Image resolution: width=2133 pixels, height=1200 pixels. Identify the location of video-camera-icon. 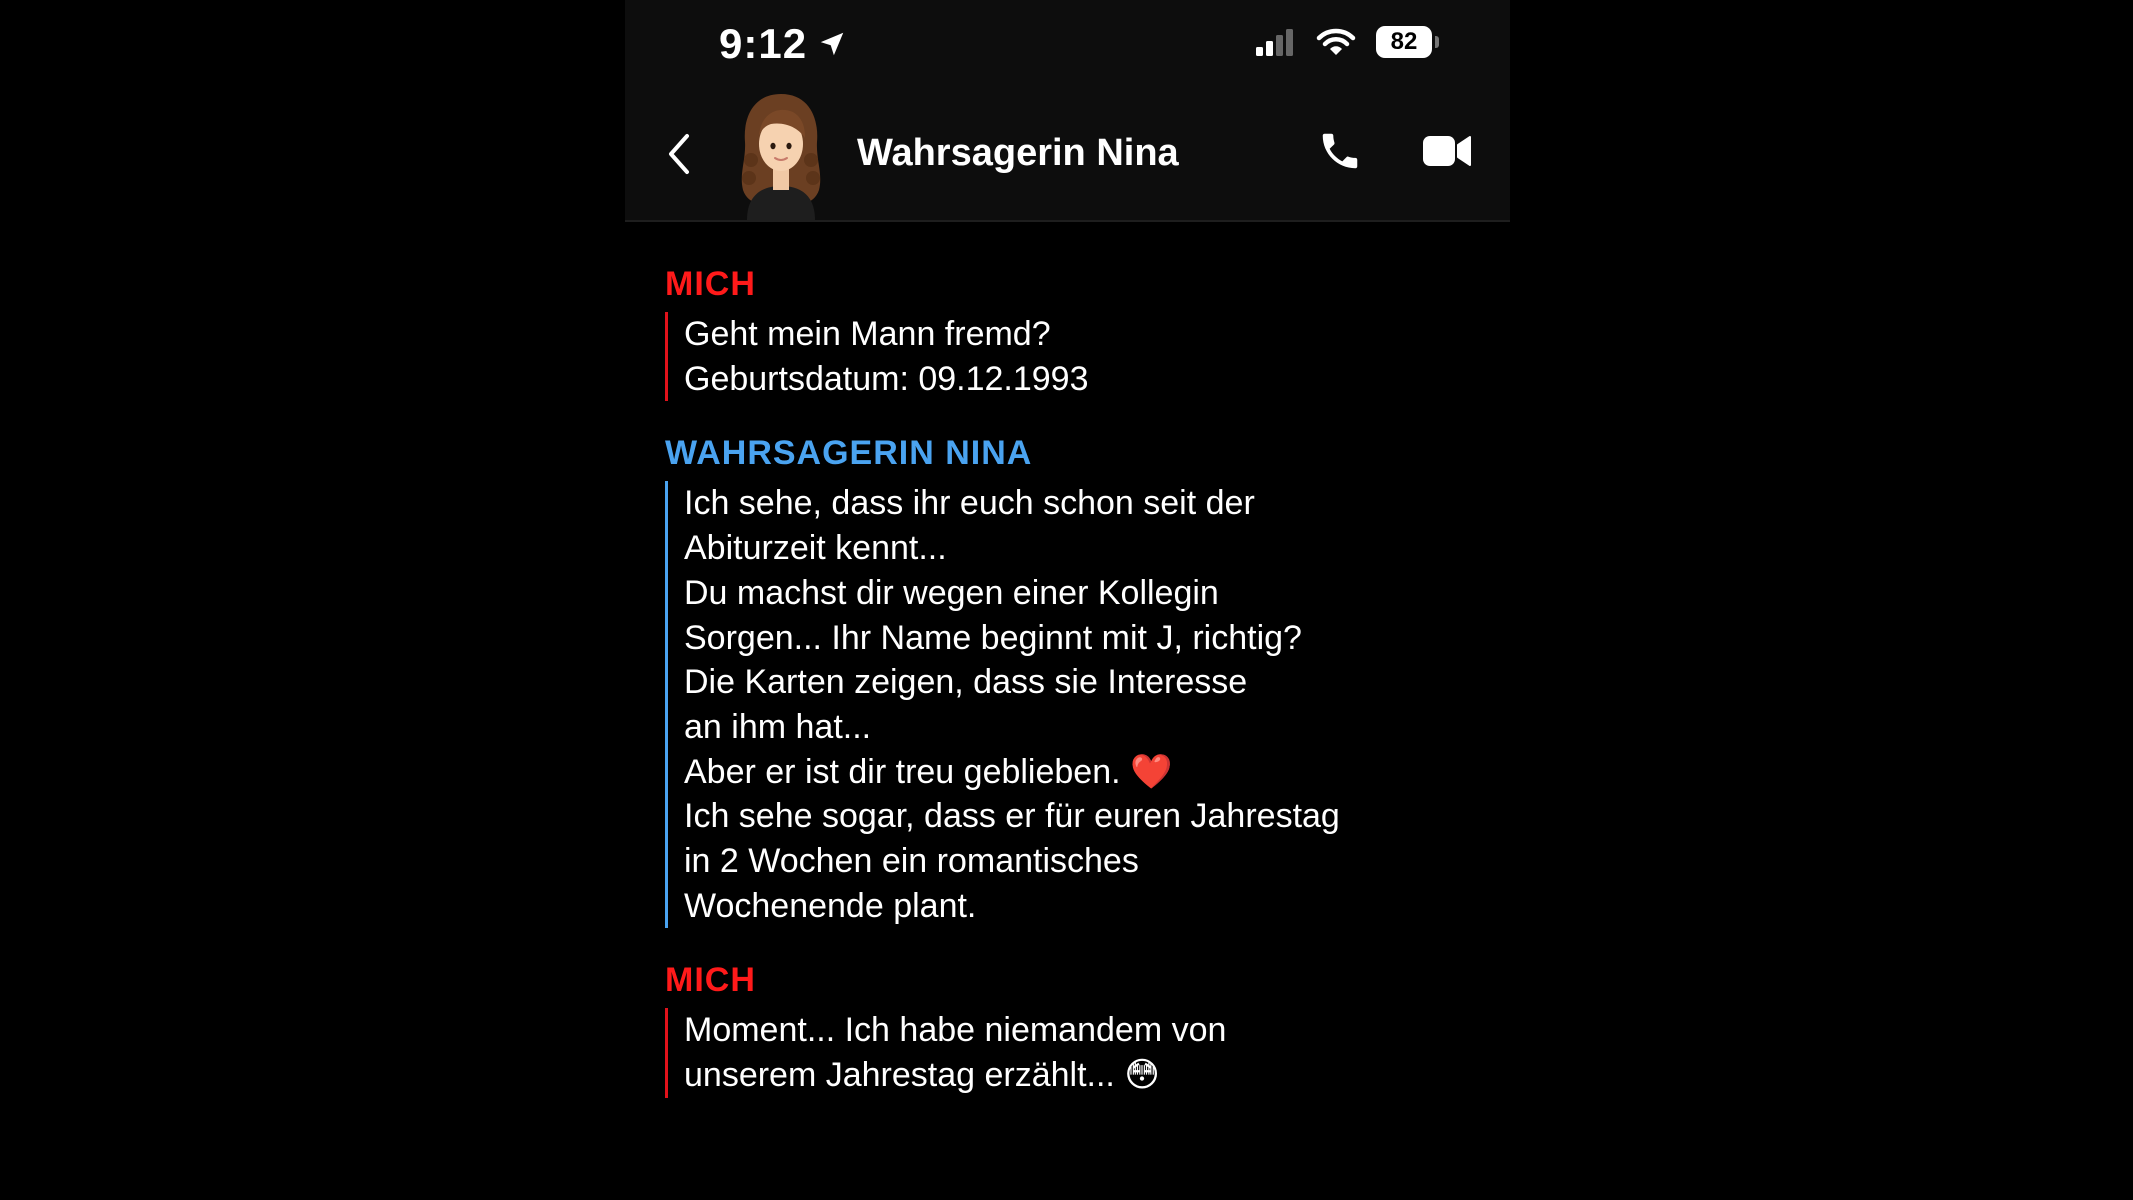
(1447, 151).